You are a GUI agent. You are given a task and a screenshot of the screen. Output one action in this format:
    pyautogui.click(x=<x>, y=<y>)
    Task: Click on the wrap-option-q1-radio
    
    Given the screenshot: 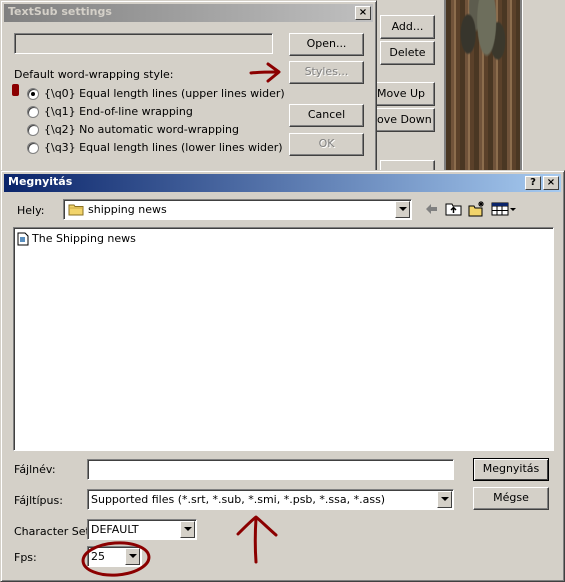 What is the action you would take?
    pyautogui.click(x=33, y=112)
    